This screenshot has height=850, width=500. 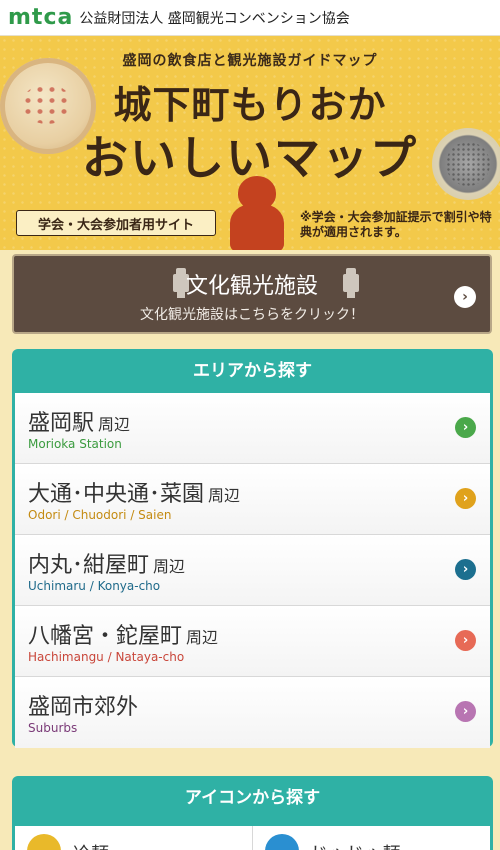 What do you see at coordinates (281, 842) in the screenshot?
I see `jajamen-icon` at bounding box center [281, 842].